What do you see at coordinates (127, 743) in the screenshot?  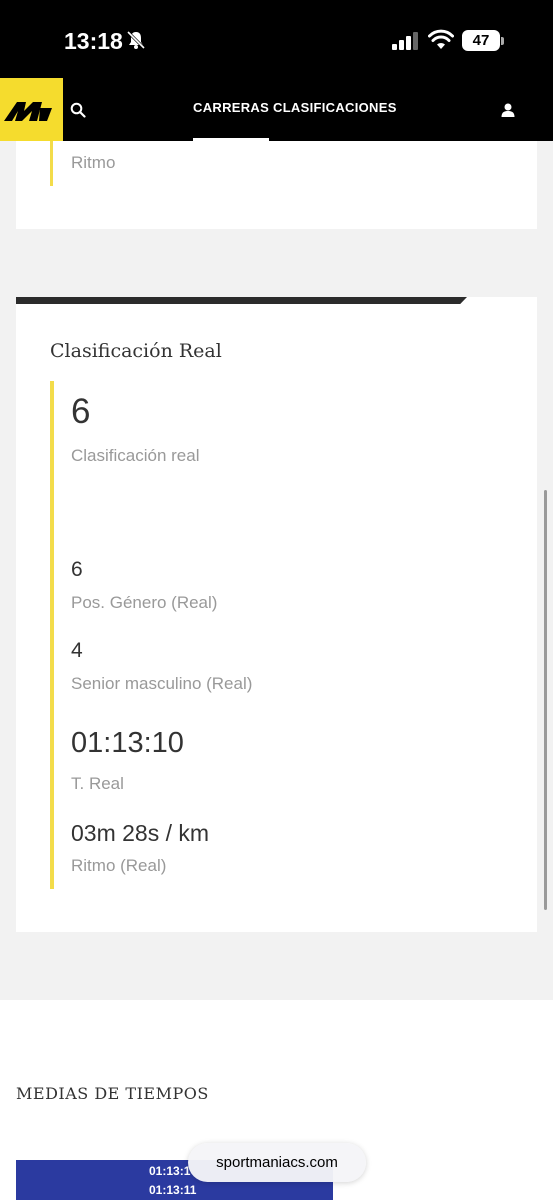 I see `real-time-value: 01:13:10` at bounding box center [127, 743].